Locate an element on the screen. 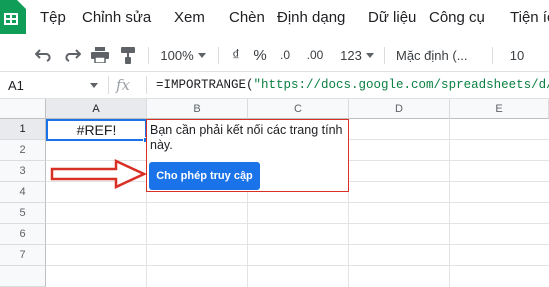  increase-decimal-button: .00 is located at coordinates (315, 55).